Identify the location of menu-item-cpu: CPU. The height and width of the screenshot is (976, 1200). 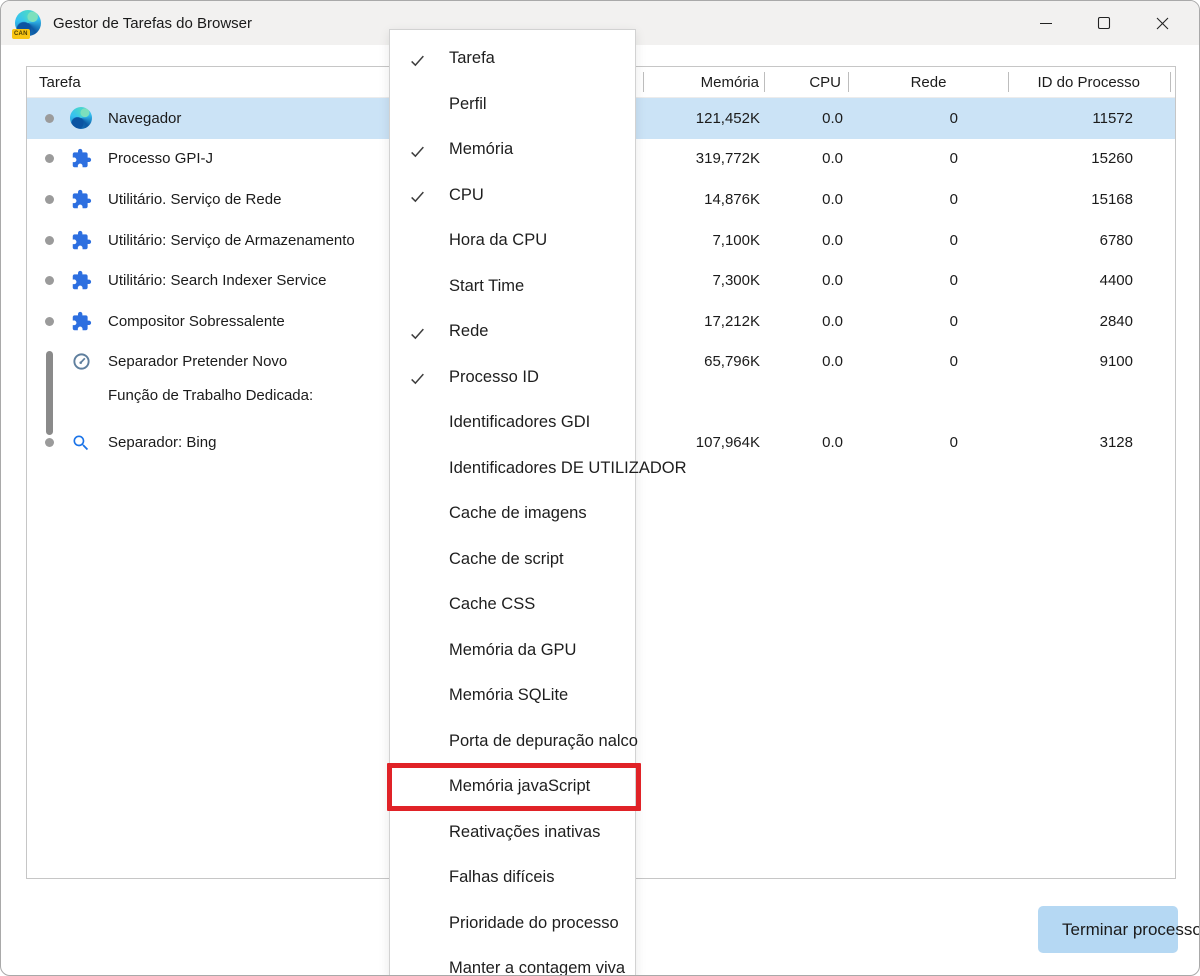
(512, 196).